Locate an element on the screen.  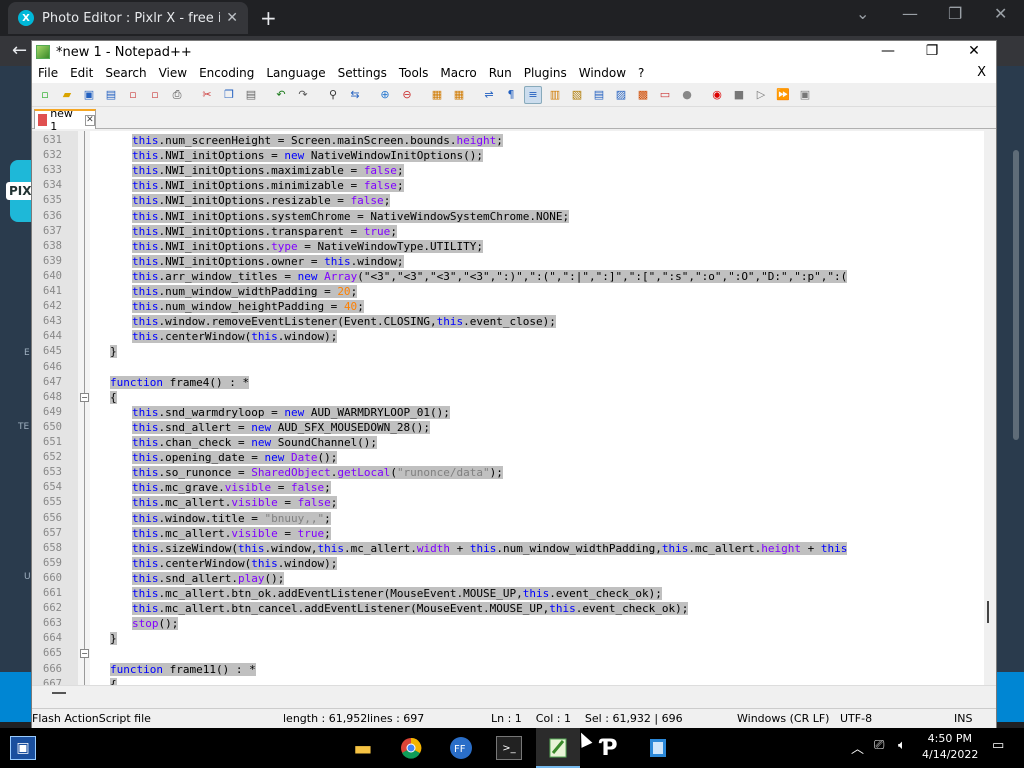
new-file-icon: ▫ is located at coordinates (45, 95).